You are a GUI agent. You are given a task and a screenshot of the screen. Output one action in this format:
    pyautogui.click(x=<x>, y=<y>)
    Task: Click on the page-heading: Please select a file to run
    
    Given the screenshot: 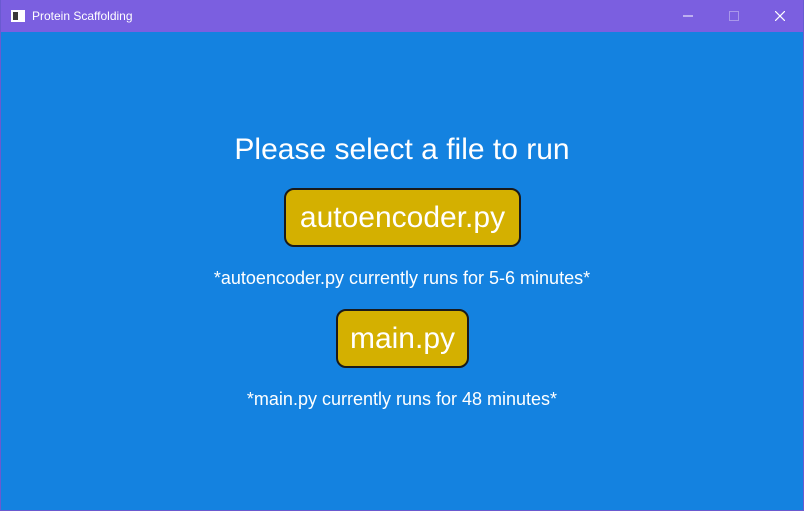 What is the action you would take?
    pyautogui.click(x=402, y=149)
    